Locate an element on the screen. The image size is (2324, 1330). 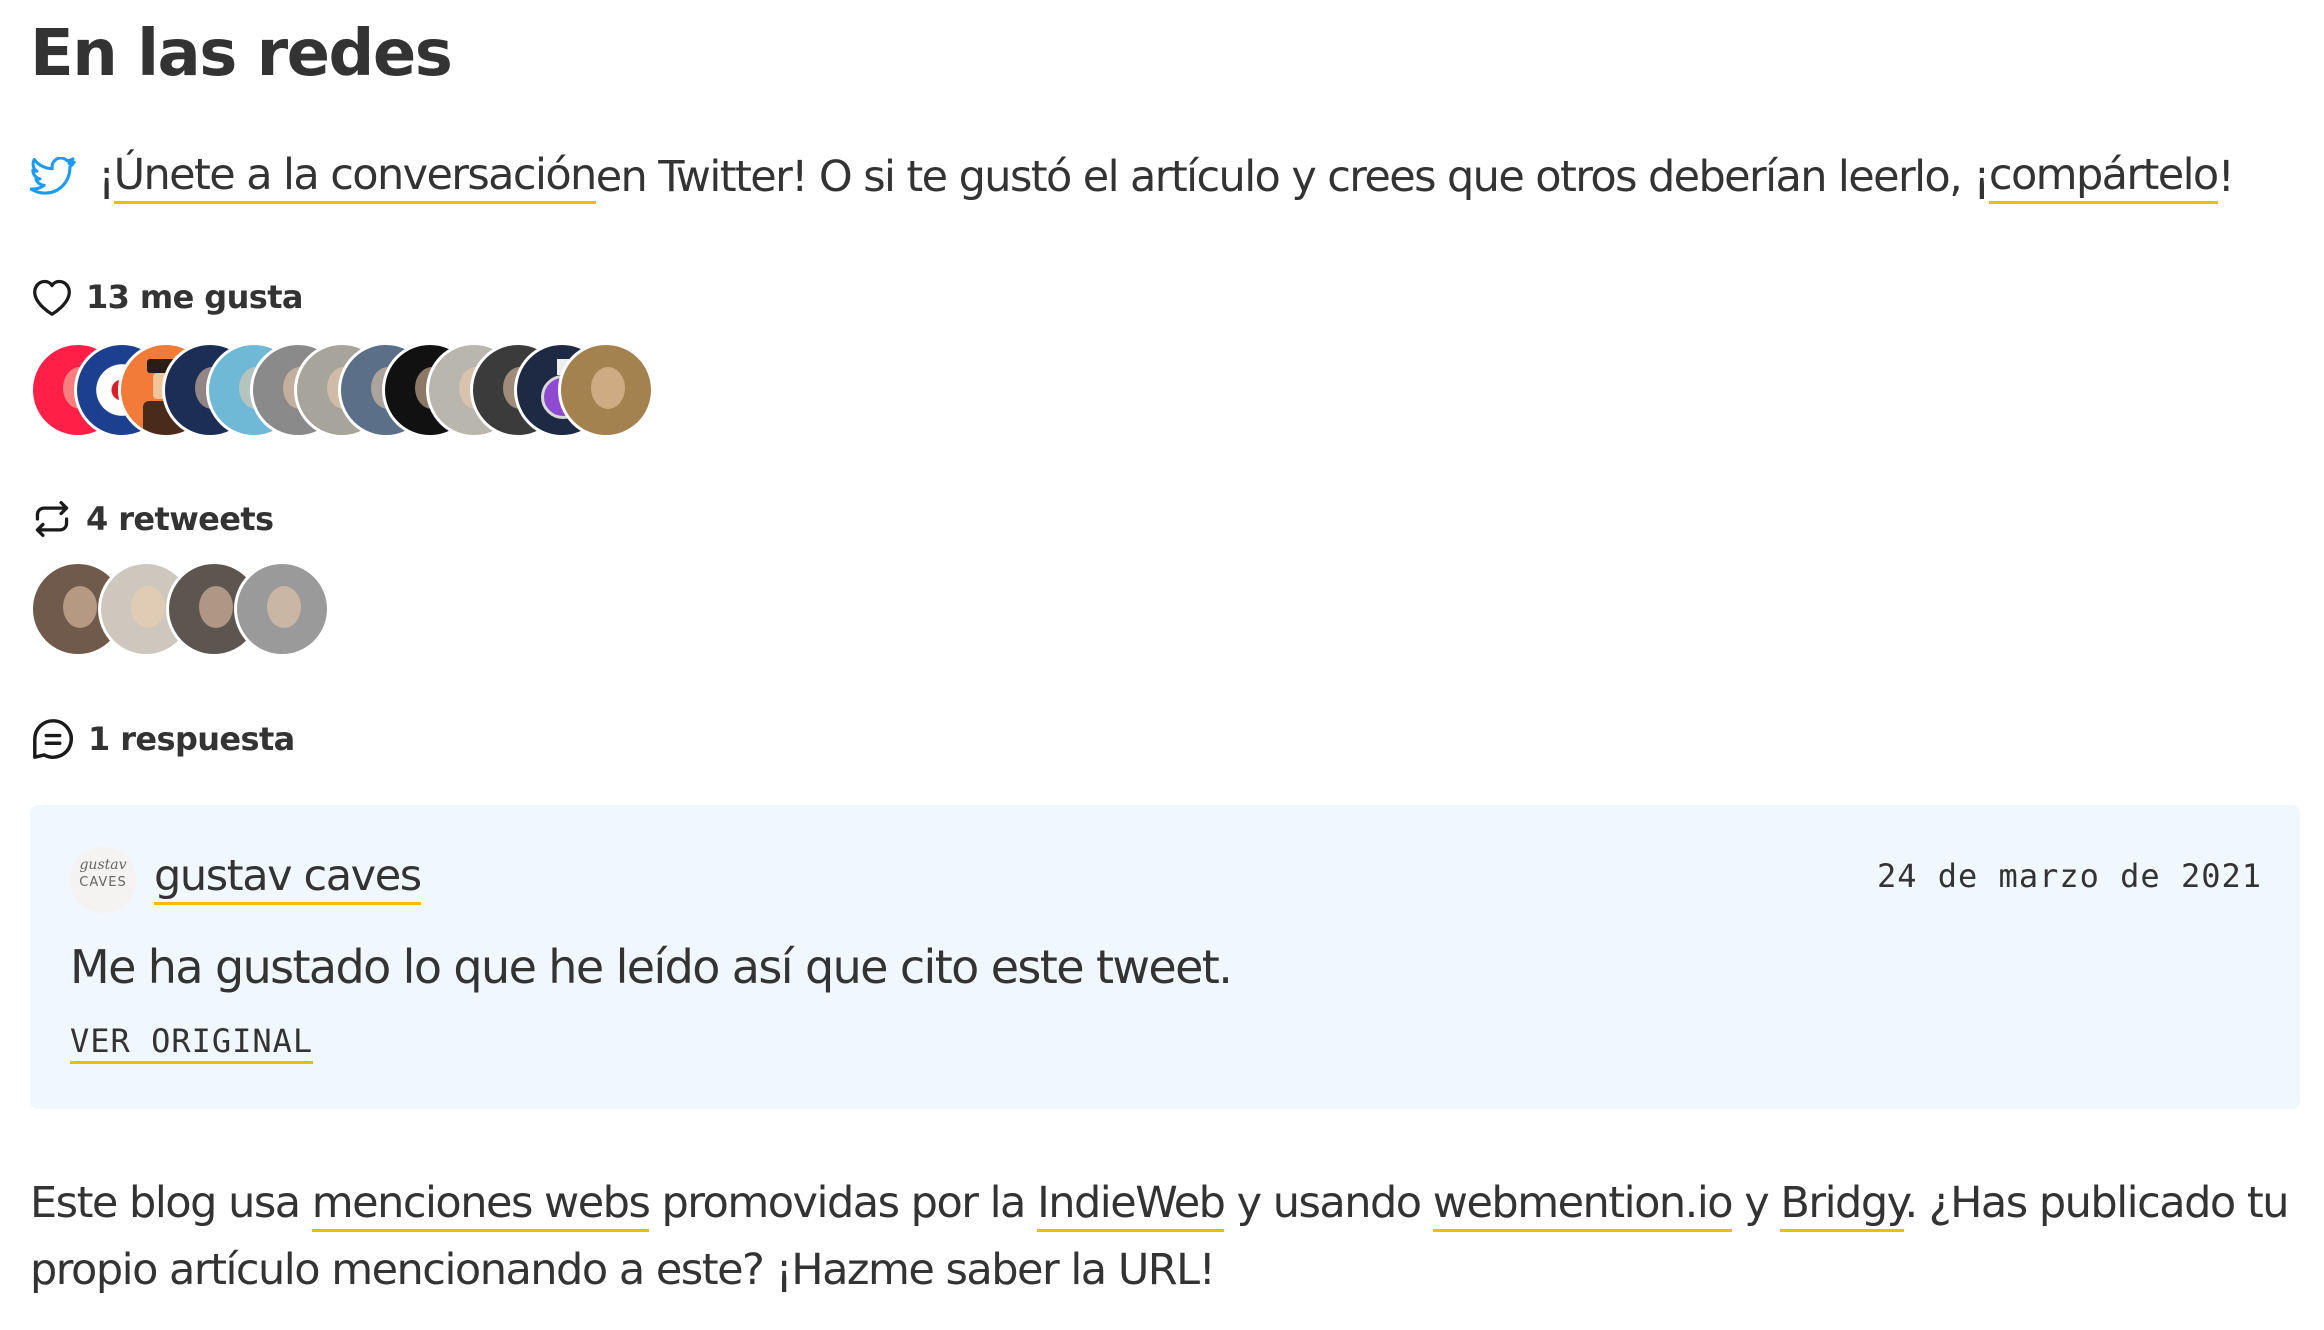
reply-date: 24 de marzo de 2021 is located at coordinates (2069, 876).